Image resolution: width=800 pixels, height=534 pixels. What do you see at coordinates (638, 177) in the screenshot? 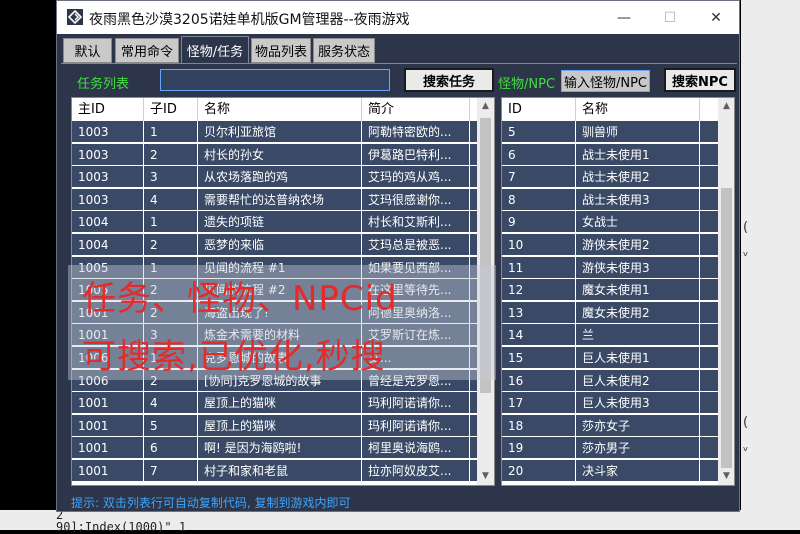
I see `table-cell: 战士未使用2` at bounding box center [638, 177].